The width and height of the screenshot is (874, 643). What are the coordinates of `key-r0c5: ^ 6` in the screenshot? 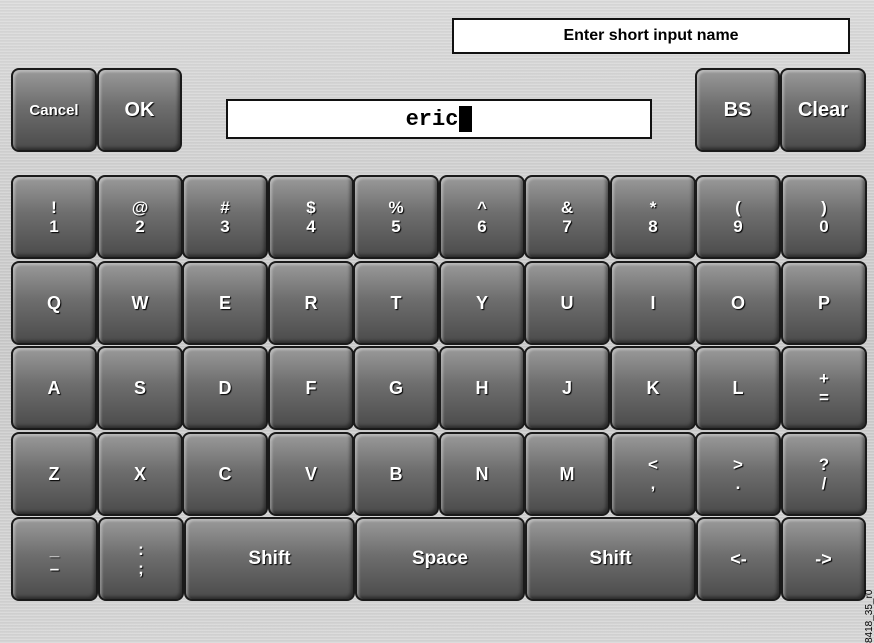 It's located at (482, 217).